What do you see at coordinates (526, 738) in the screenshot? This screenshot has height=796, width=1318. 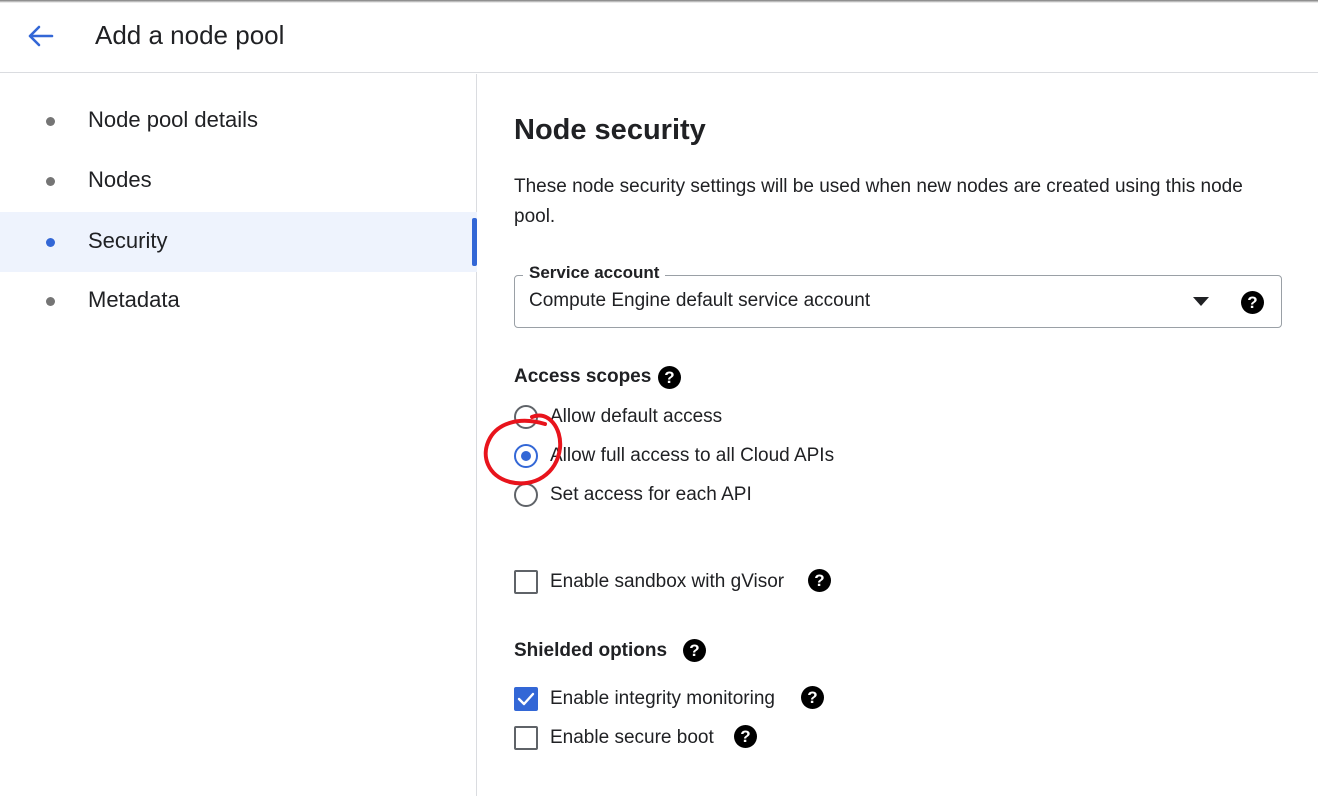 I see `checkbox-secure-boot` at bounding box center [526, 738].